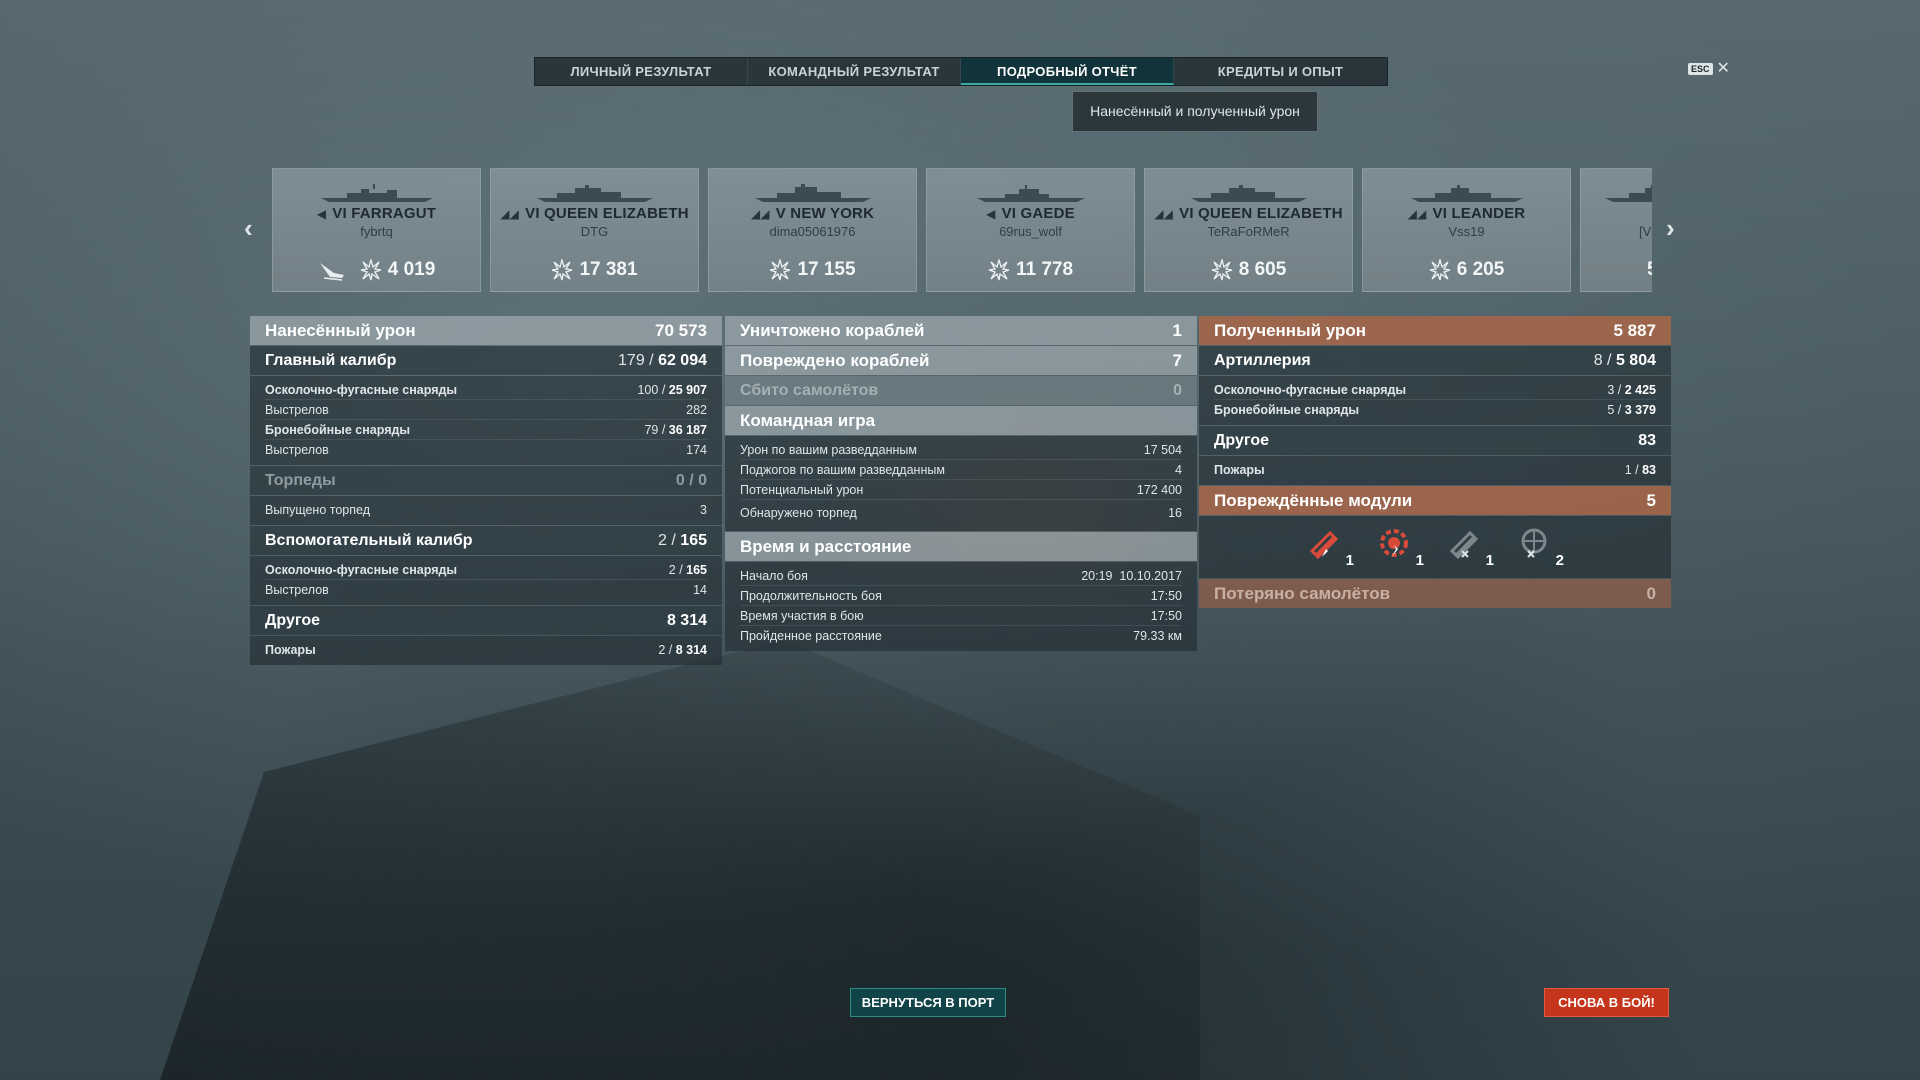 This screenshot has height=1080, width=1920. What do you see at coordinates (1435, 410) in the screenshot?
I see `list-item: Бронебойные снаряды 5 / 3 379` at bounding box center [1435, 410].